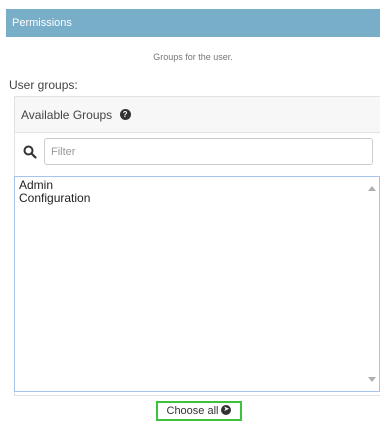 The width and height of the screenshot is (380, 422). Describe the element at coordinates (193, 23) in the screenshot. I see `permissions-header: Permissions` at that location.